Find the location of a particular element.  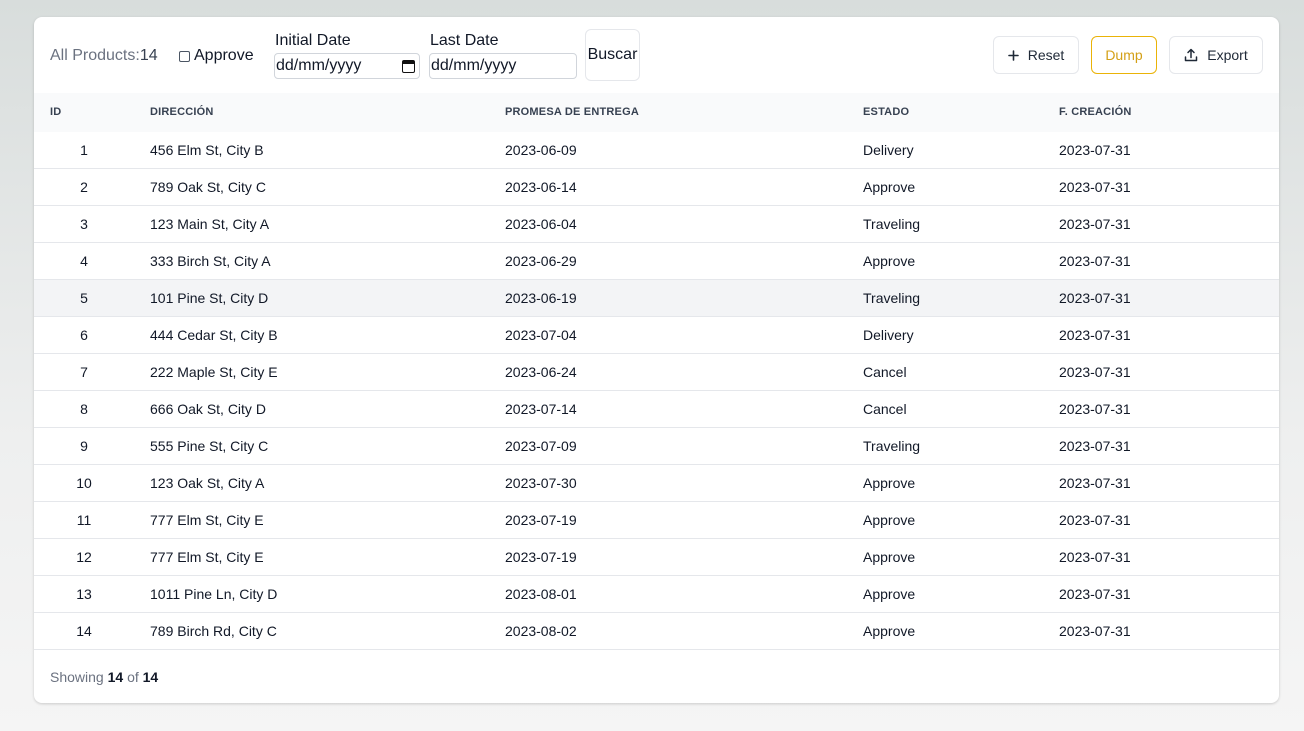

cell-id: 13 is located at coordinates (84, 594).